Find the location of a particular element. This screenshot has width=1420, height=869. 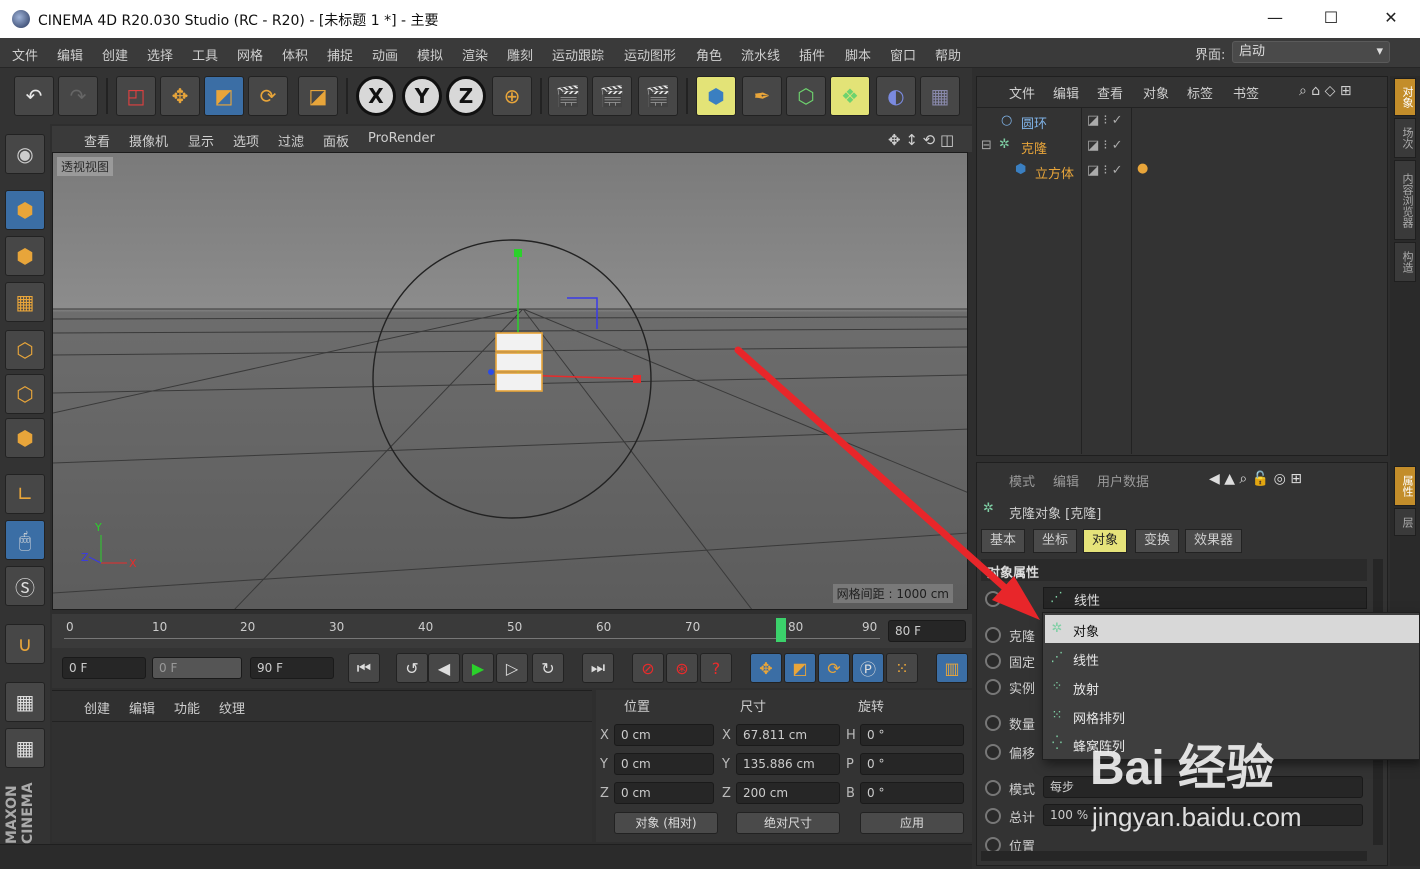

side-tab-attributes: 属性 is located at coordinates (1405, 486).